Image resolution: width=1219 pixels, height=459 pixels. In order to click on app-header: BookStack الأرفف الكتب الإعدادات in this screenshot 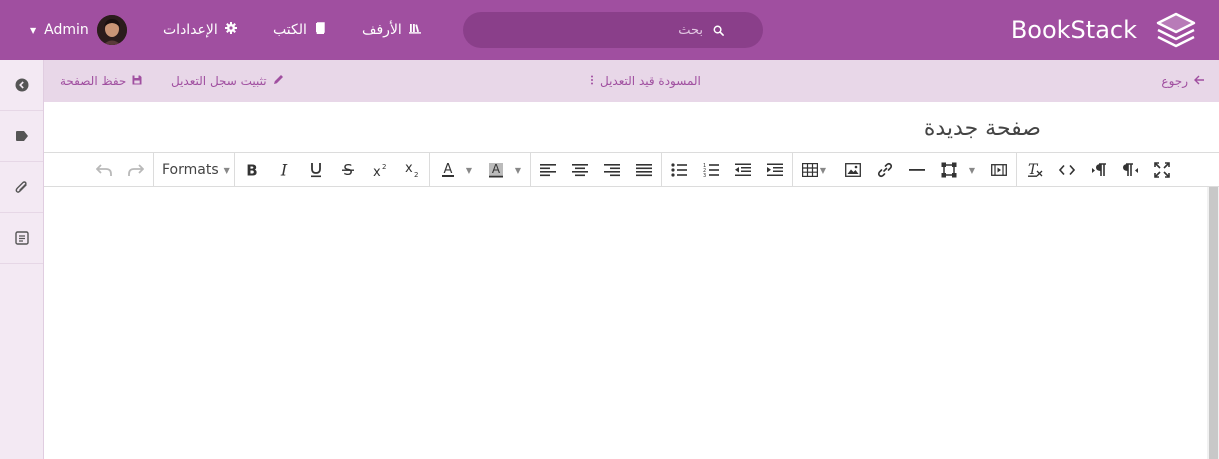, I will do `click(609, 30)`.